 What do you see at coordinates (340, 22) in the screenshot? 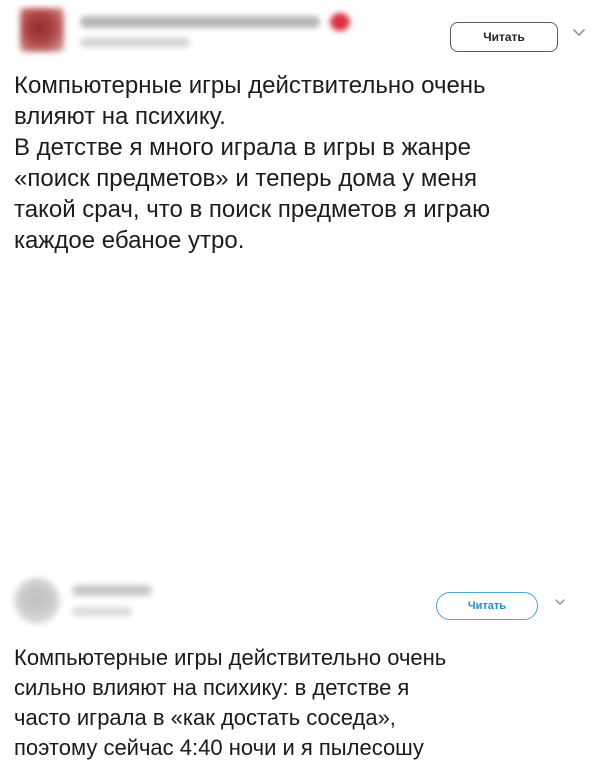
I see `heart-emoji-blurred` at bounding box center [340, 22].